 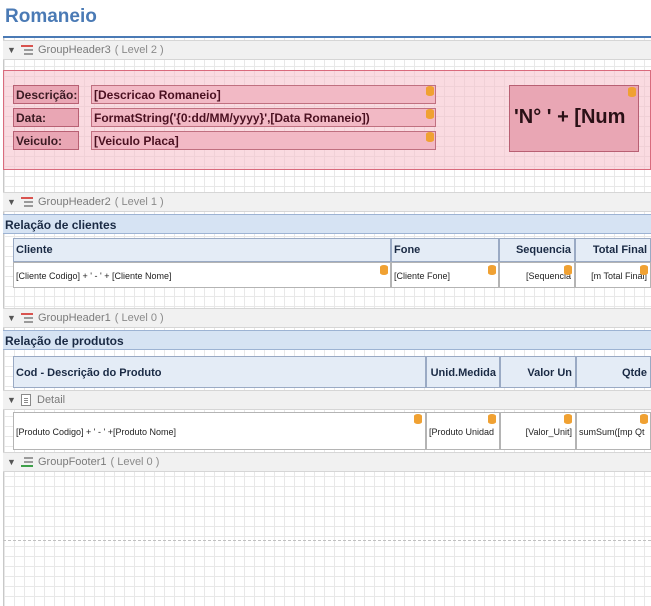 I want to click on band-group-header3: ▼ GroupHeader3 ( Level 2 ), so click(x=327, y=50).